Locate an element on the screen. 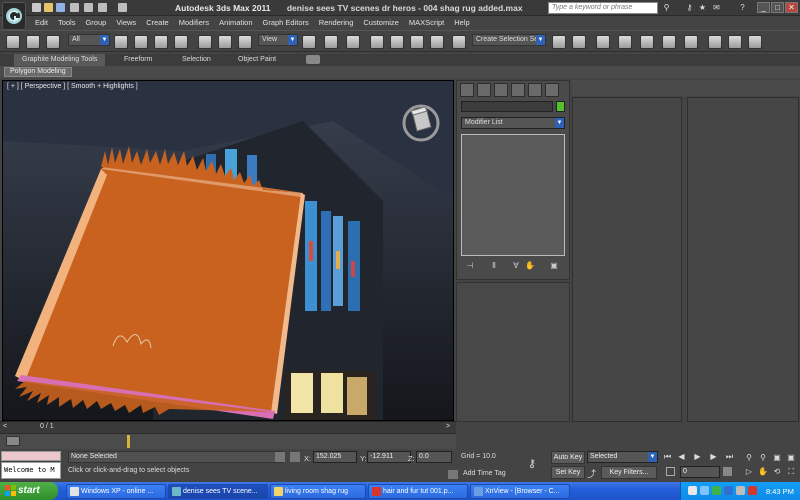  bluetooth-tray-icon is located at coordinates (728, 490).